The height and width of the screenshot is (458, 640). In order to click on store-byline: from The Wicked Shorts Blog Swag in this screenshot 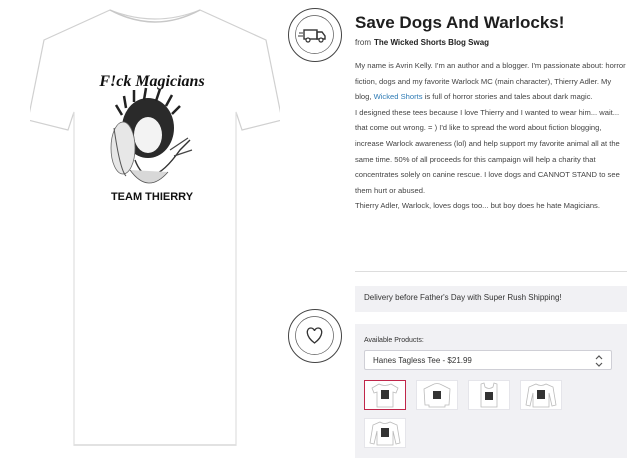, I will do `click(422, 42)`.